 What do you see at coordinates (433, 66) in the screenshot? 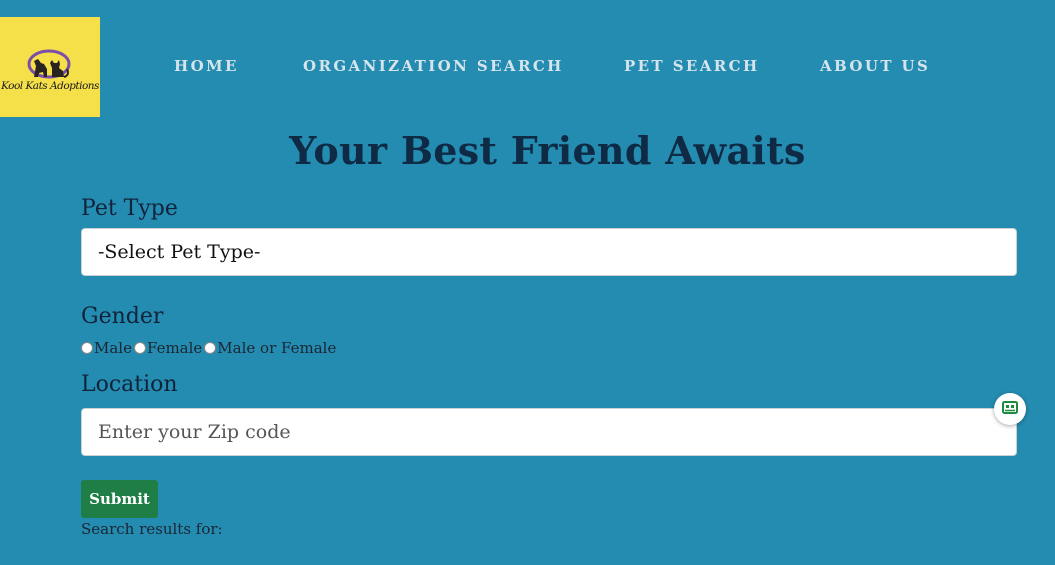
I see `nav-organization-search-link: ORGANIZATION SEARCH` at bounding box center [433, 66].